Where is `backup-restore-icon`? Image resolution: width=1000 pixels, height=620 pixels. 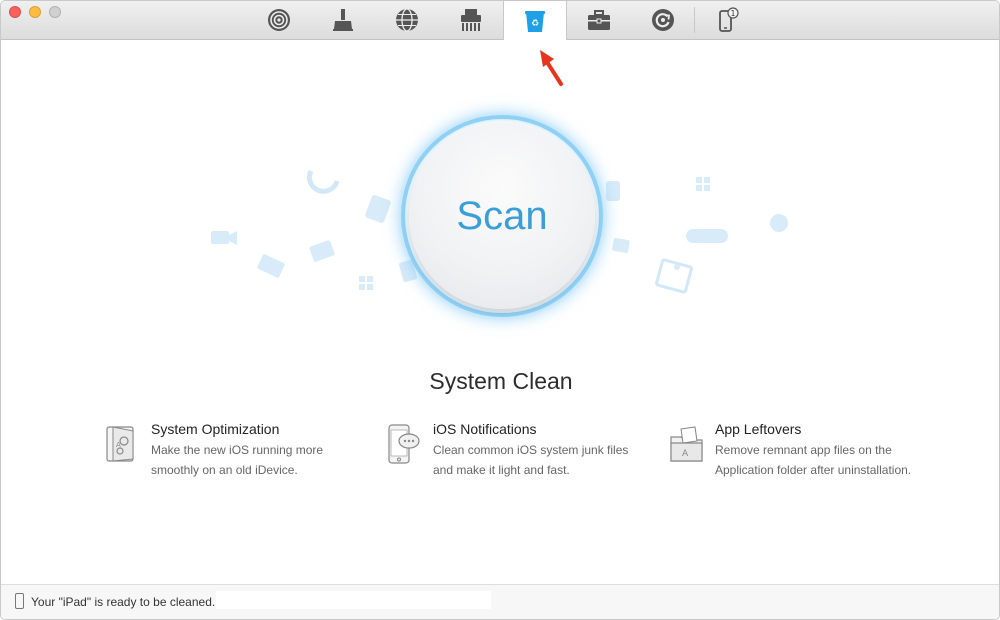
backup-restore-icon is located at coordinates (663, 20).